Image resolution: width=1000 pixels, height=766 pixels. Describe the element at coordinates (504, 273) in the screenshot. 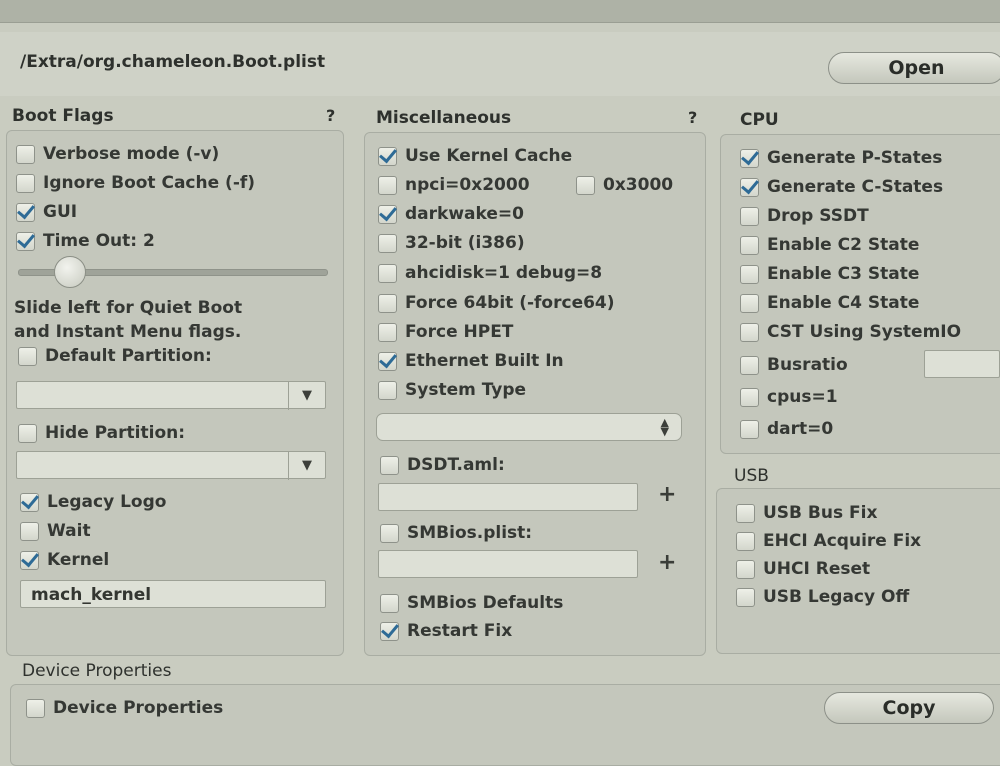

I see `checkbox-label: ahcidisk=1 debug=8` at that location.